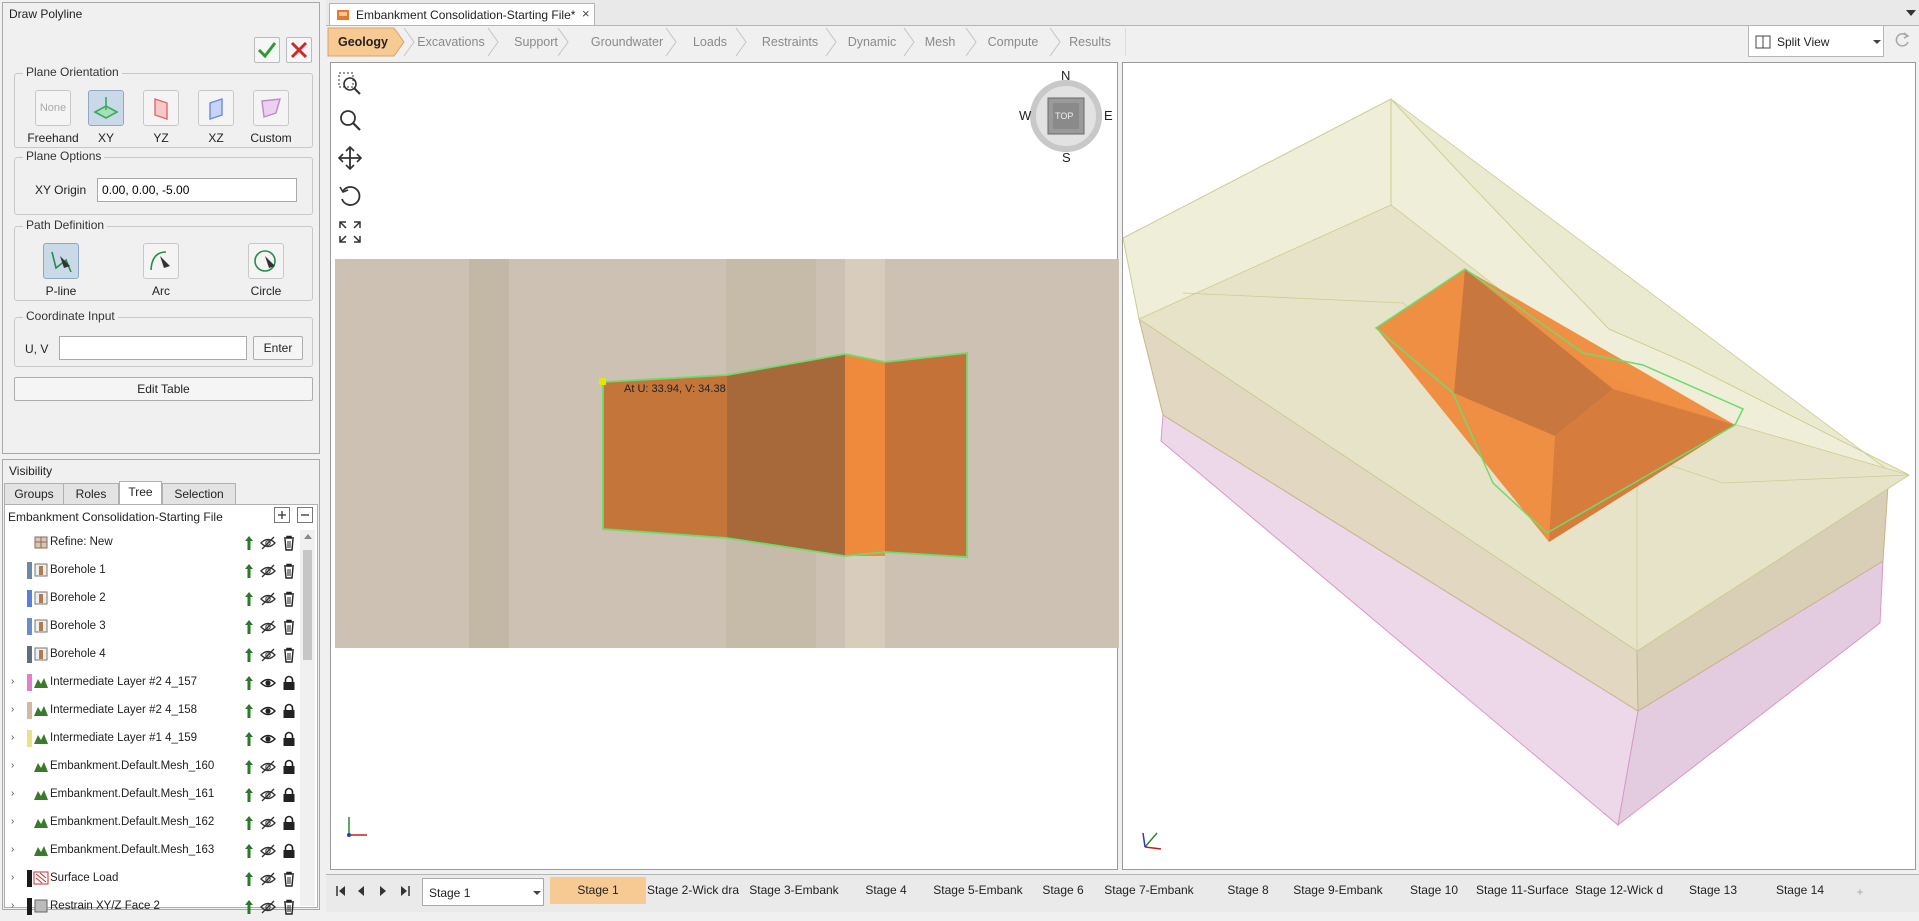  What do you see at coordinates (483, 892) in the screenshot?
I see `stage-selector: Stage 1` at bounding box center [483, 892].